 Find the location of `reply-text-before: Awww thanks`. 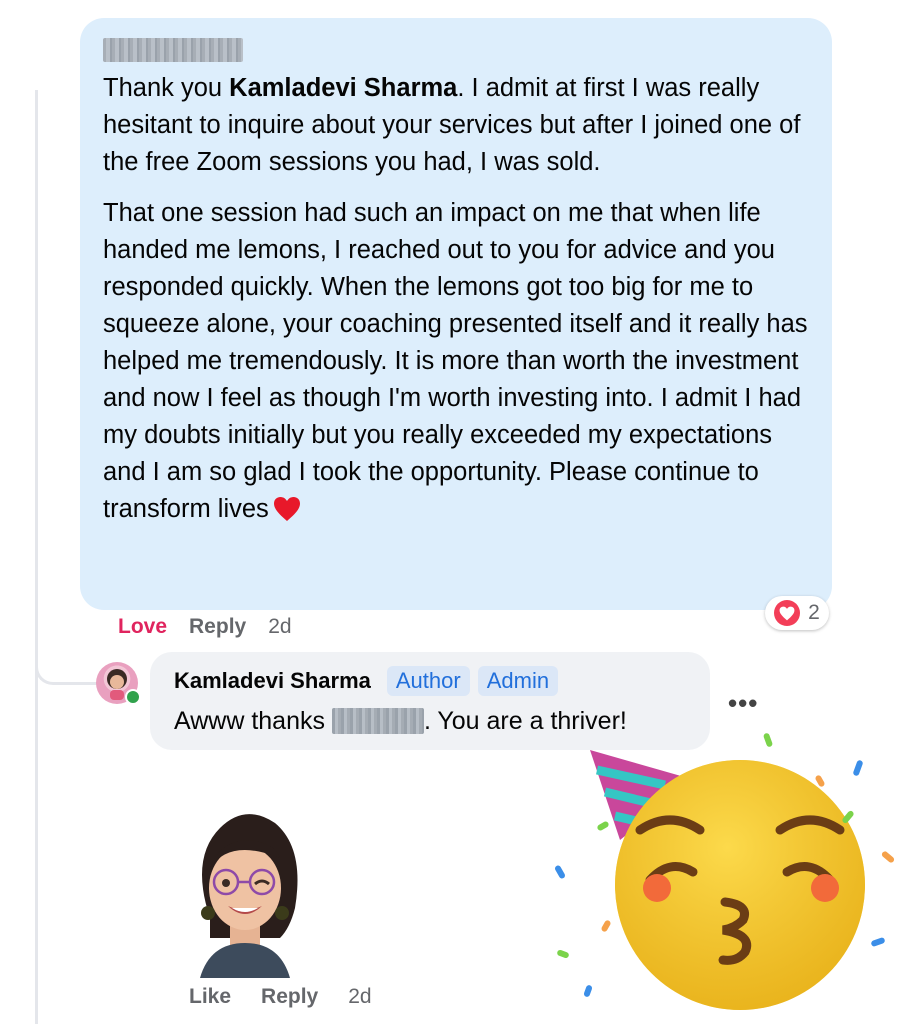

reply-text-before: Awww thanks is located at coordinates (253, 721).